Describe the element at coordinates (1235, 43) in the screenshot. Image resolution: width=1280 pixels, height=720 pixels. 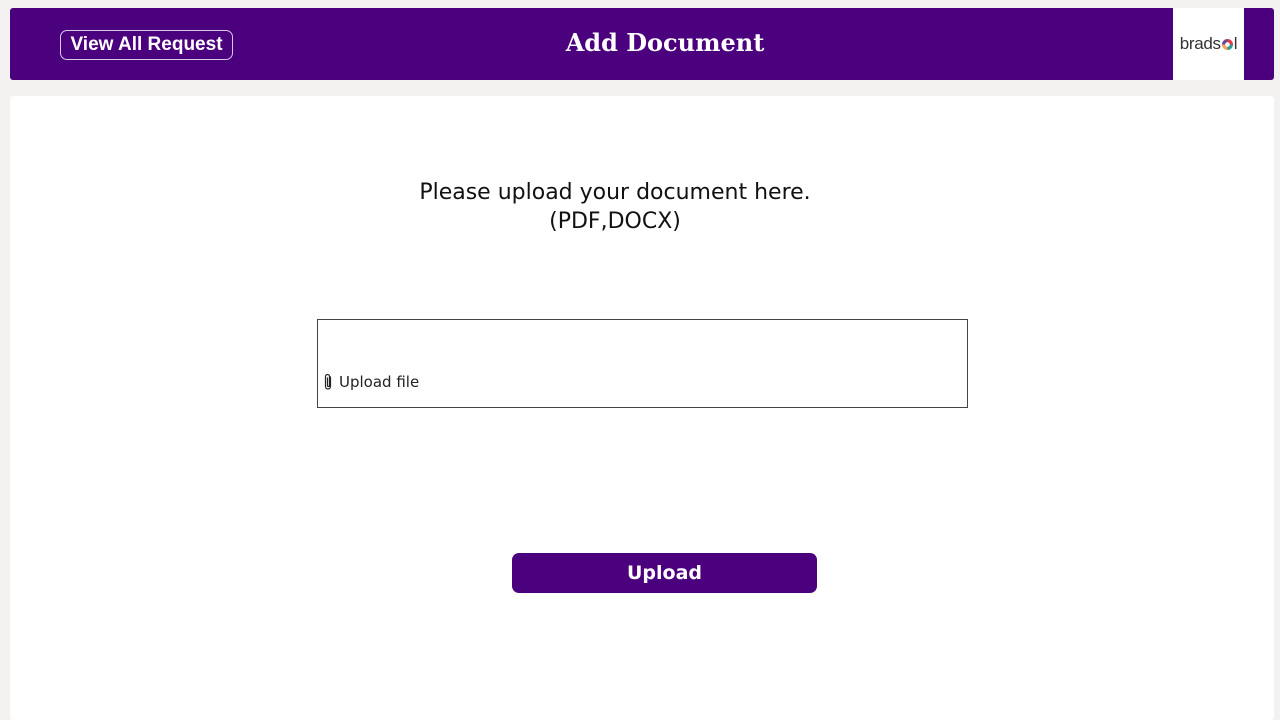
I see `logo-text-end: l` at that location.